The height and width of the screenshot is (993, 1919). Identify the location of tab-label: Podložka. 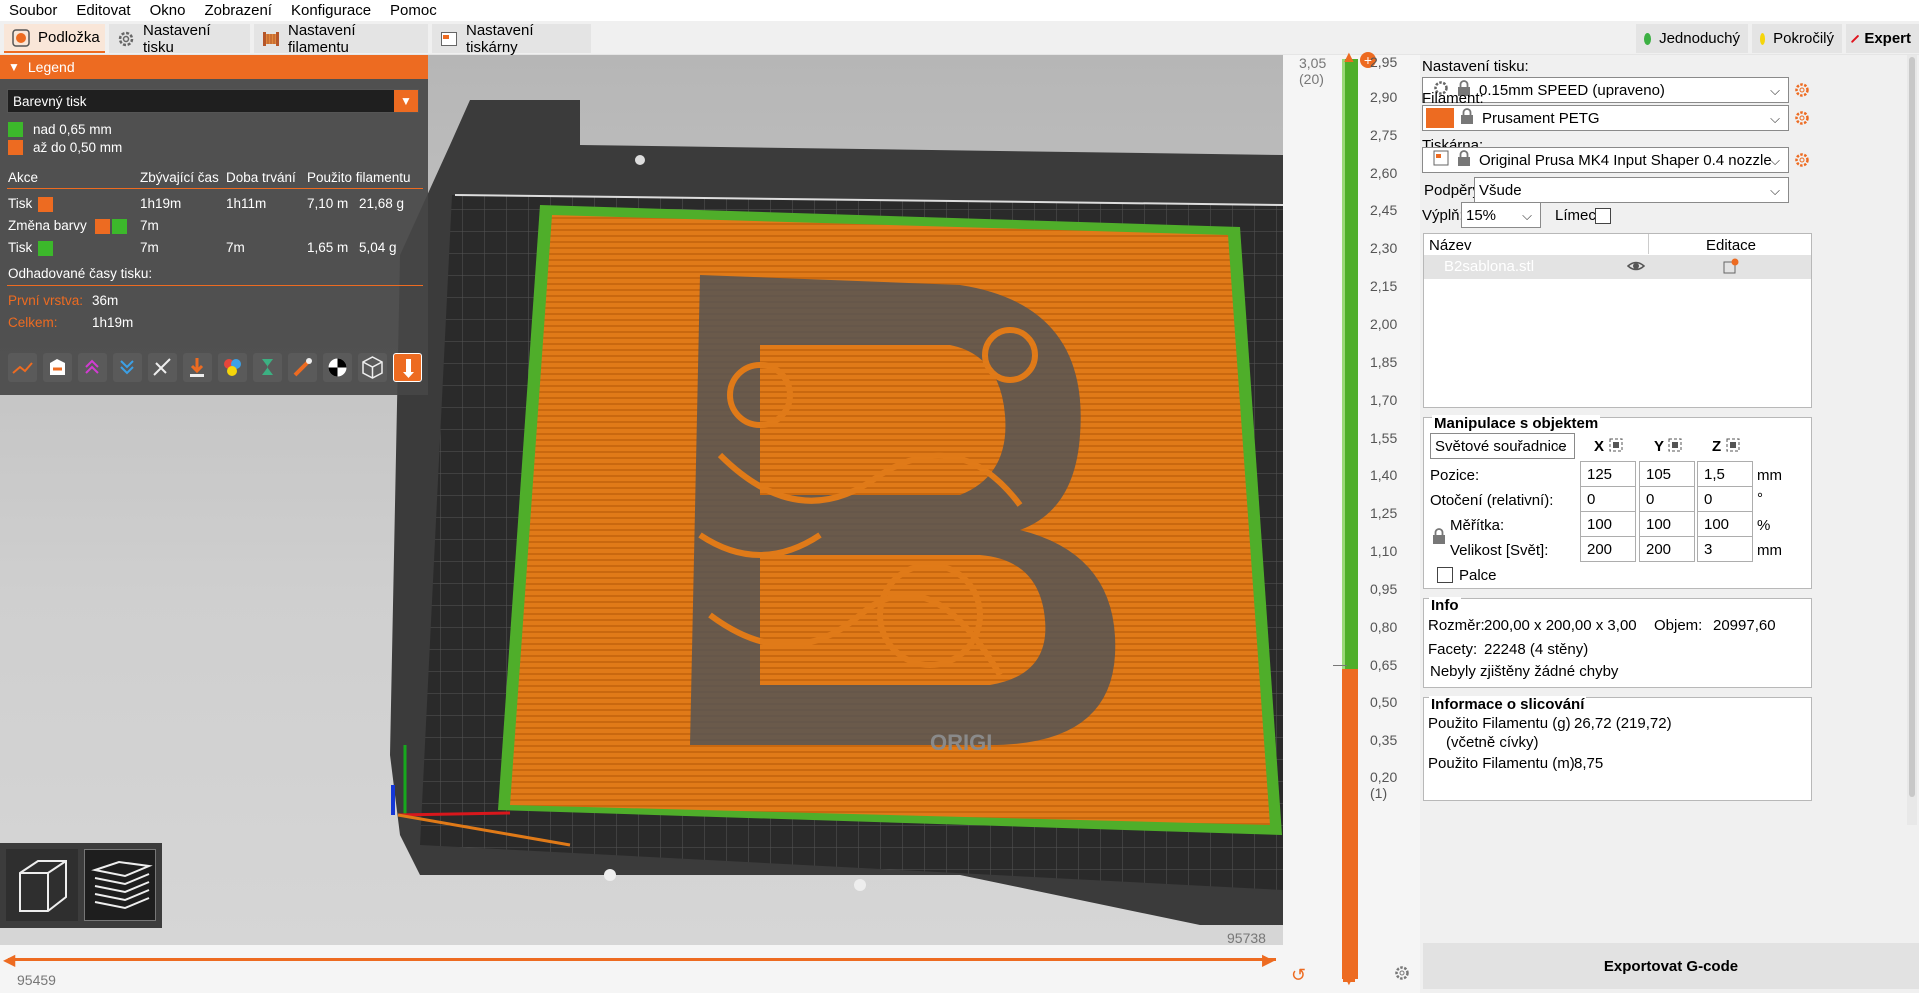
(69, 37).